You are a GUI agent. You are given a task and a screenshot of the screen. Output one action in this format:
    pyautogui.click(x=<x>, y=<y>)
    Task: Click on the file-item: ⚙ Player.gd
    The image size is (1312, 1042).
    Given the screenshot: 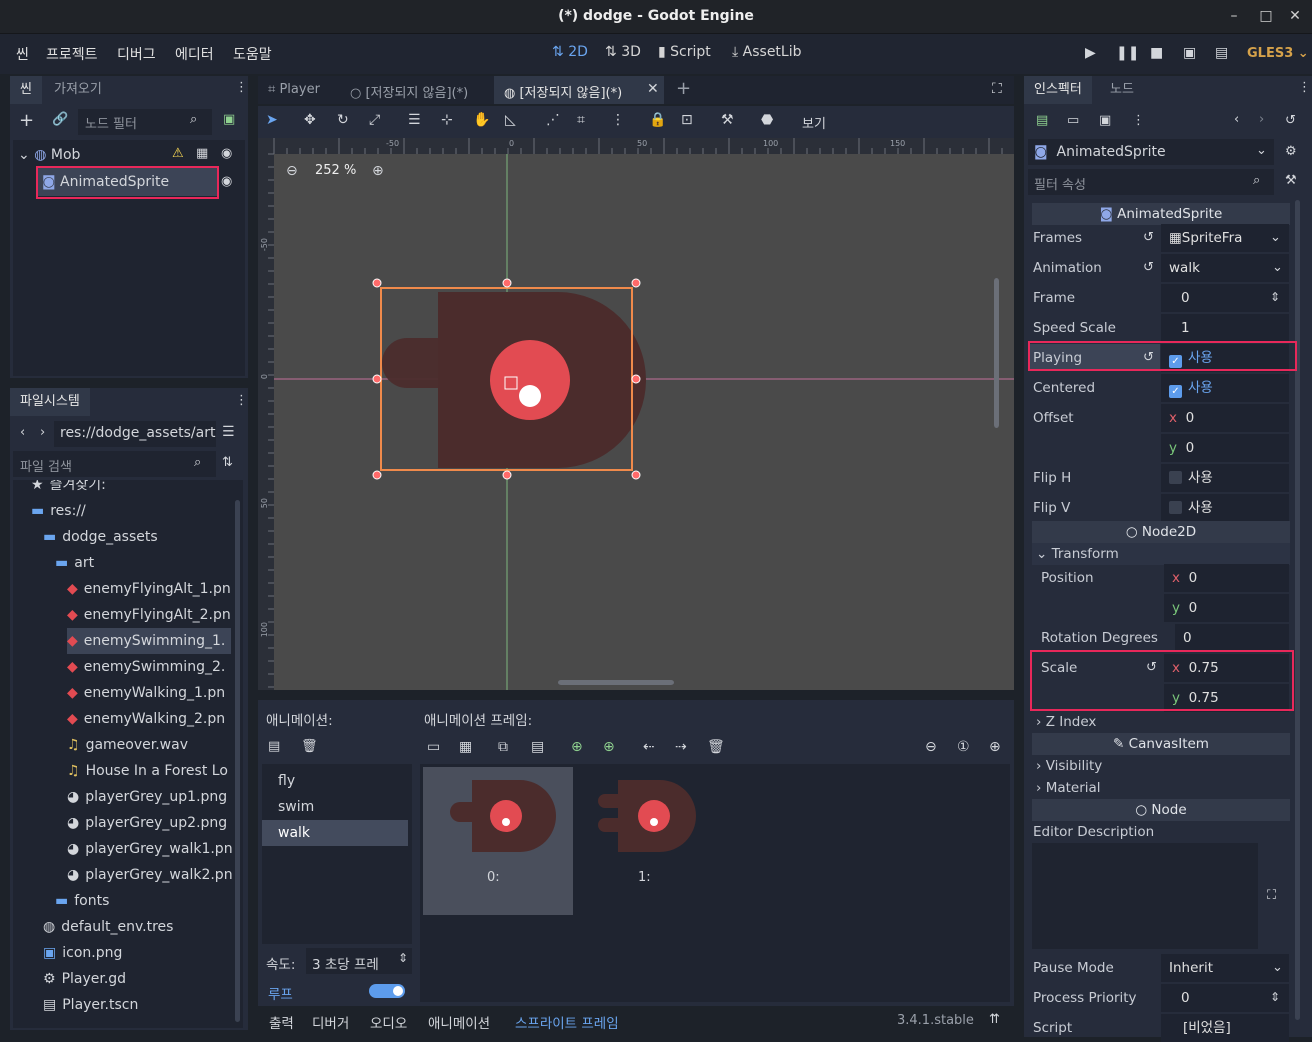 What is the action you would take?
    pyautogui.click(x=84, y=979)
    